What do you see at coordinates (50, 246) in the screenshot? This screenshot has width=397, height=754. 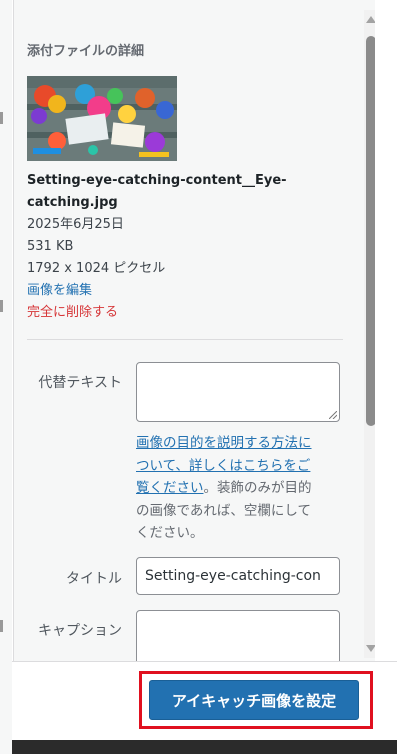 I see `file-size: 531 KB` at bounding box center [50, 246].